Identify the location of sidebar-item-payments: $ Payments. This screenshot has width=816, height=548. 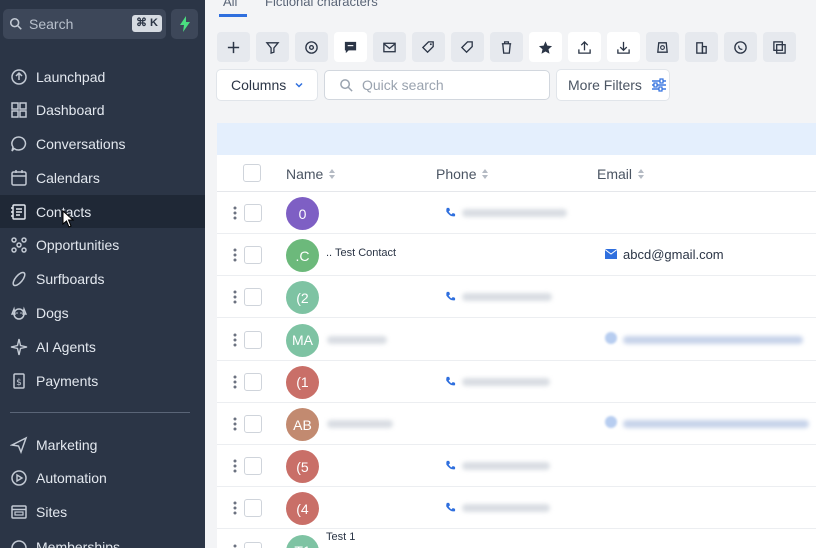
(102, 380).